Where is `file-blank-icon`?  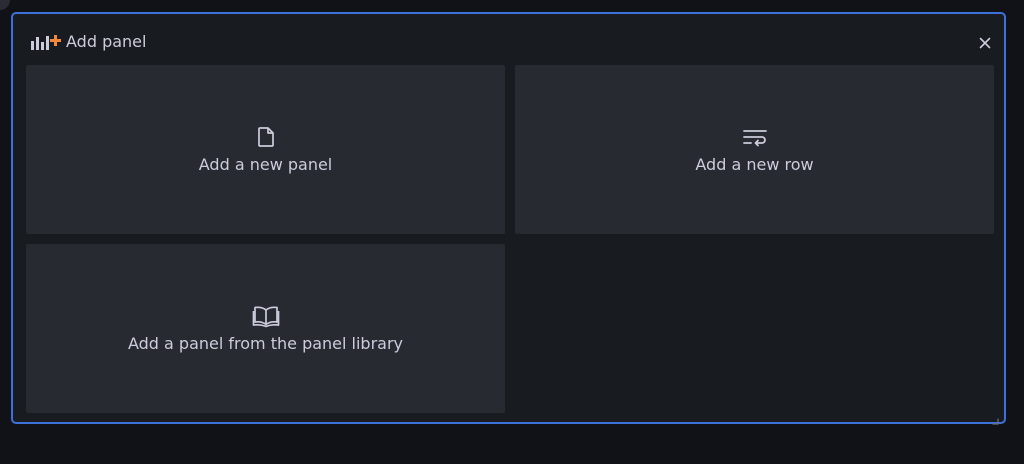 file-blank-icon is located at coordinates (266, 137).